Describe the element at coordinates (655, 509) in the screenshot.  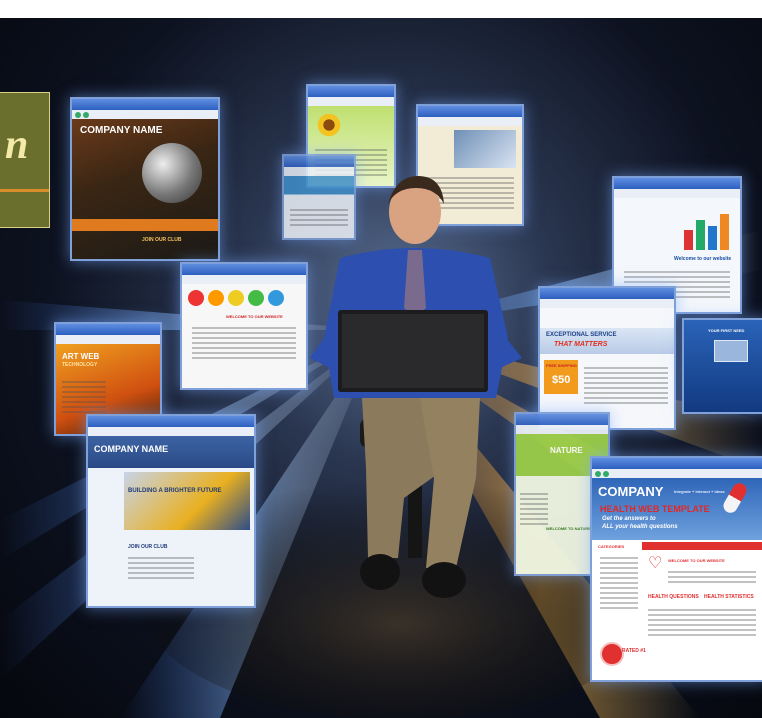
I see `health-heading: HEALTH WEB TEMPLATE` at that location.